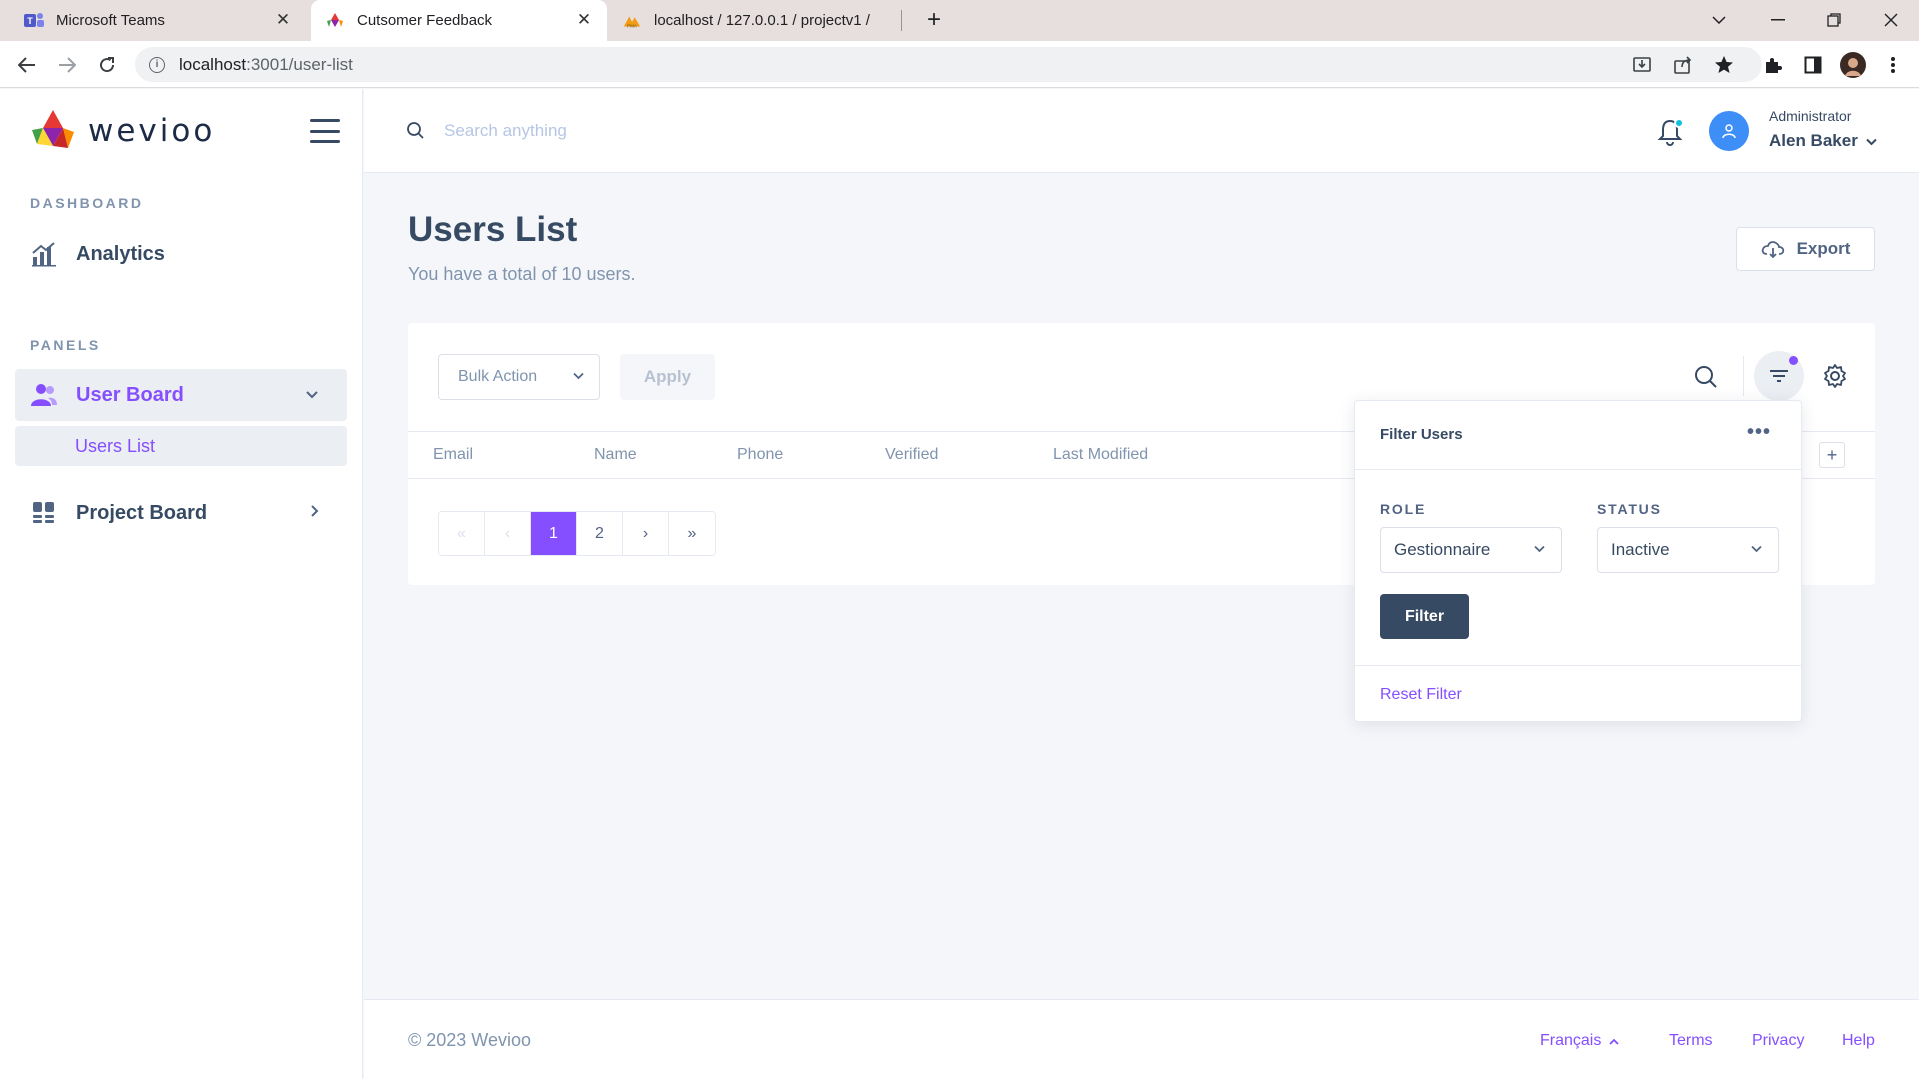  I want to click on more-options-icon: •••, so click(1759, 432).